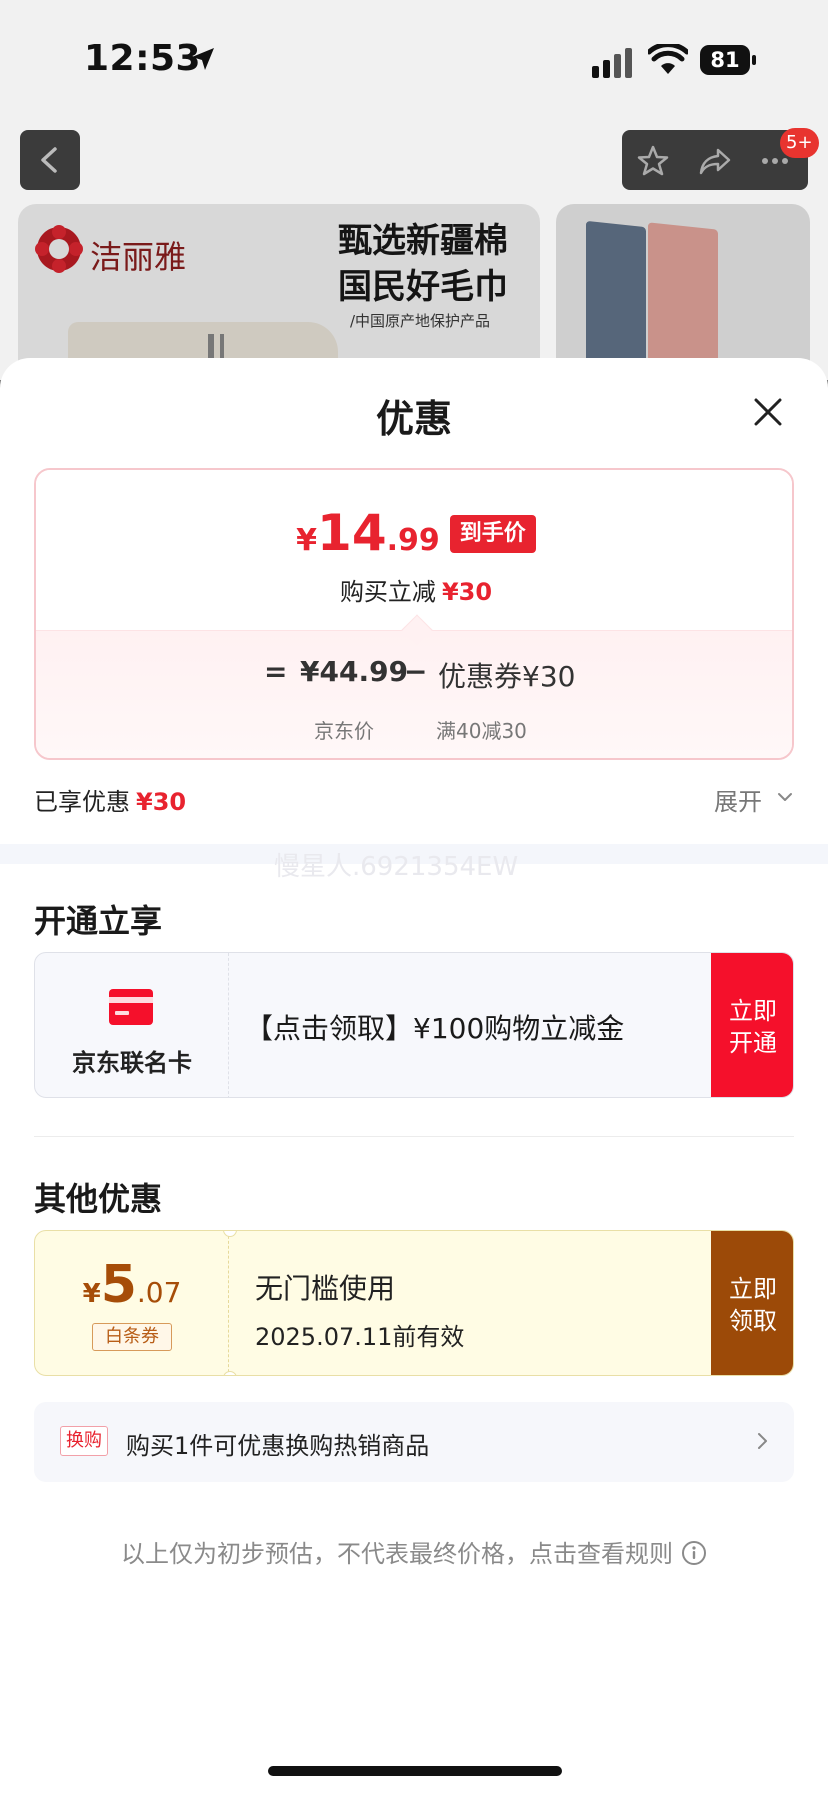  Describe the element at coordinates (754, 60) in the screenshot. I see `battery-tip` at that location.